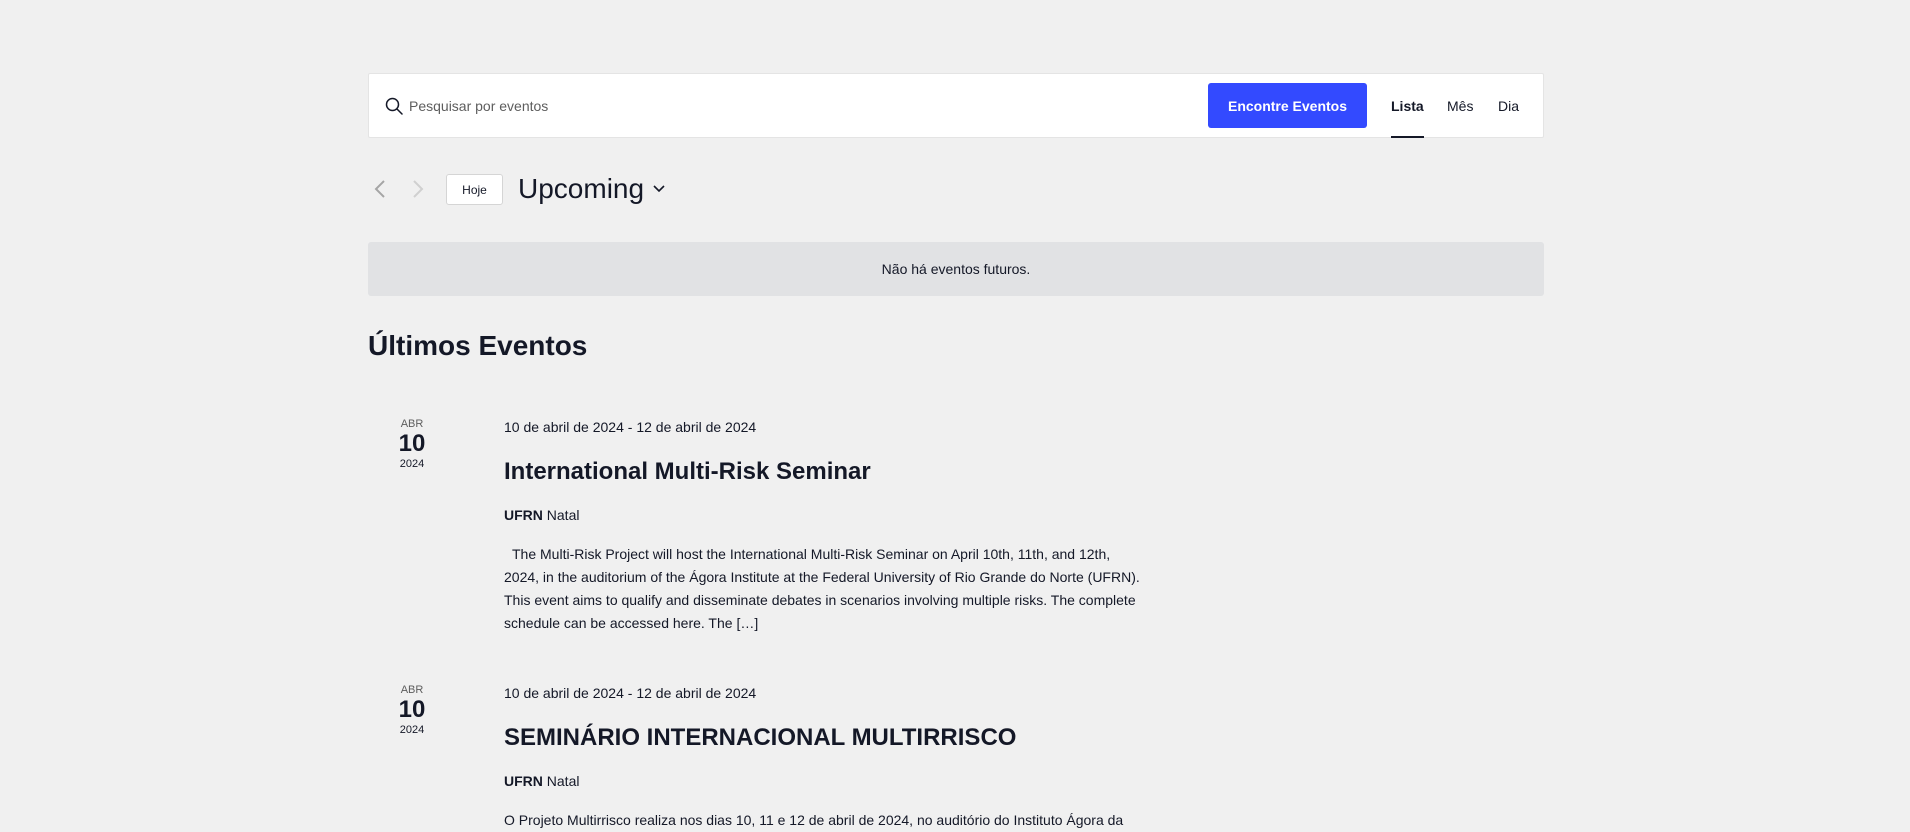 The height and width of the screenshot is (832, 1910). What do you see at coordinates (1460, 106) in the screenshot?
I see `tab-mes: Mês` at bounding box center [1460, 106].